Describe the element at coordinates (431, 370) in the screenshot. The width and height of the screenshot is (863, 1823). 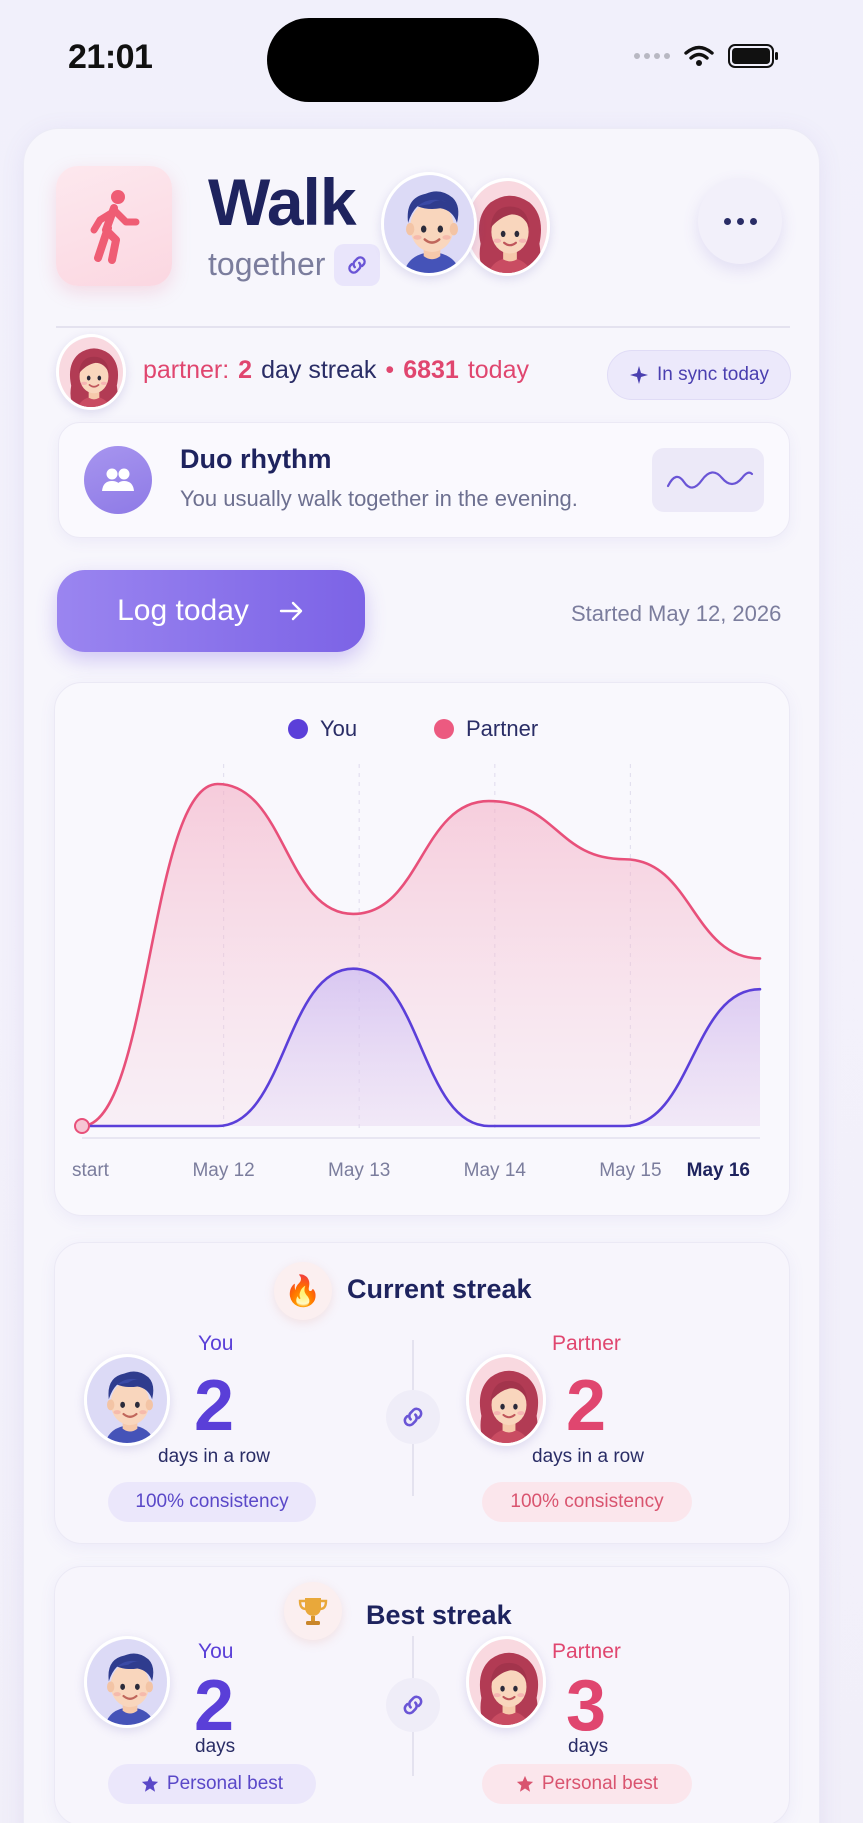
I see `partner-steps: 6831` at that location.